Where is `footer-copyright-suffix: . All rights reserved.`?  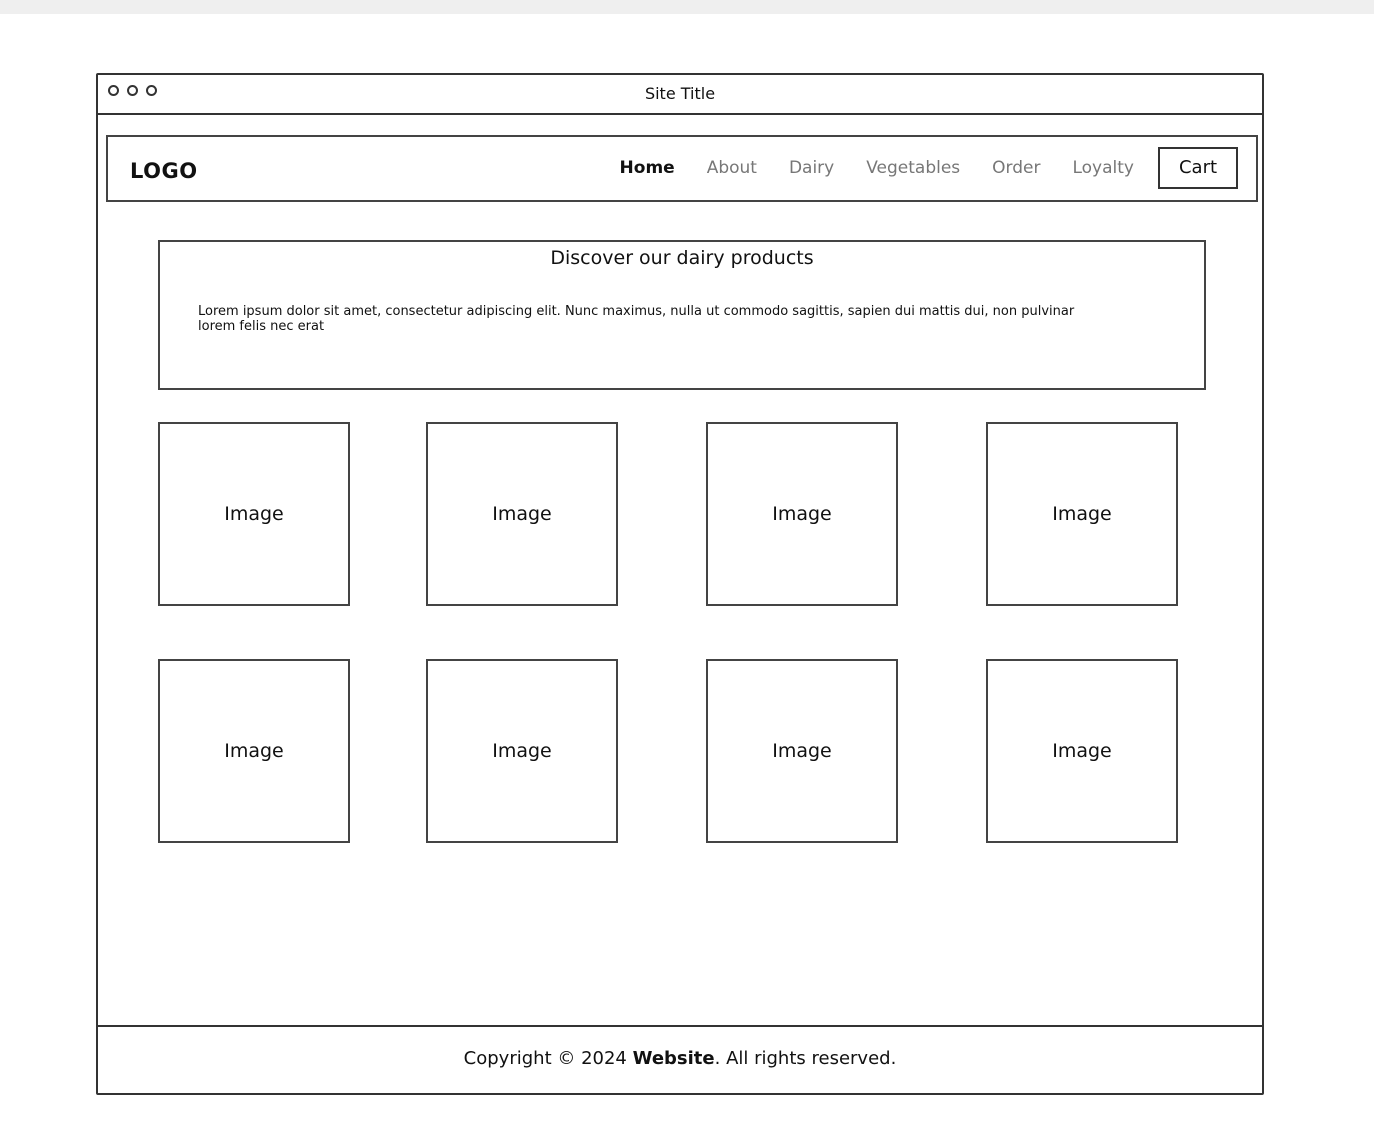
footer-copyright-suffix: . All rights reserved. is located at coordinates (805, 1058).